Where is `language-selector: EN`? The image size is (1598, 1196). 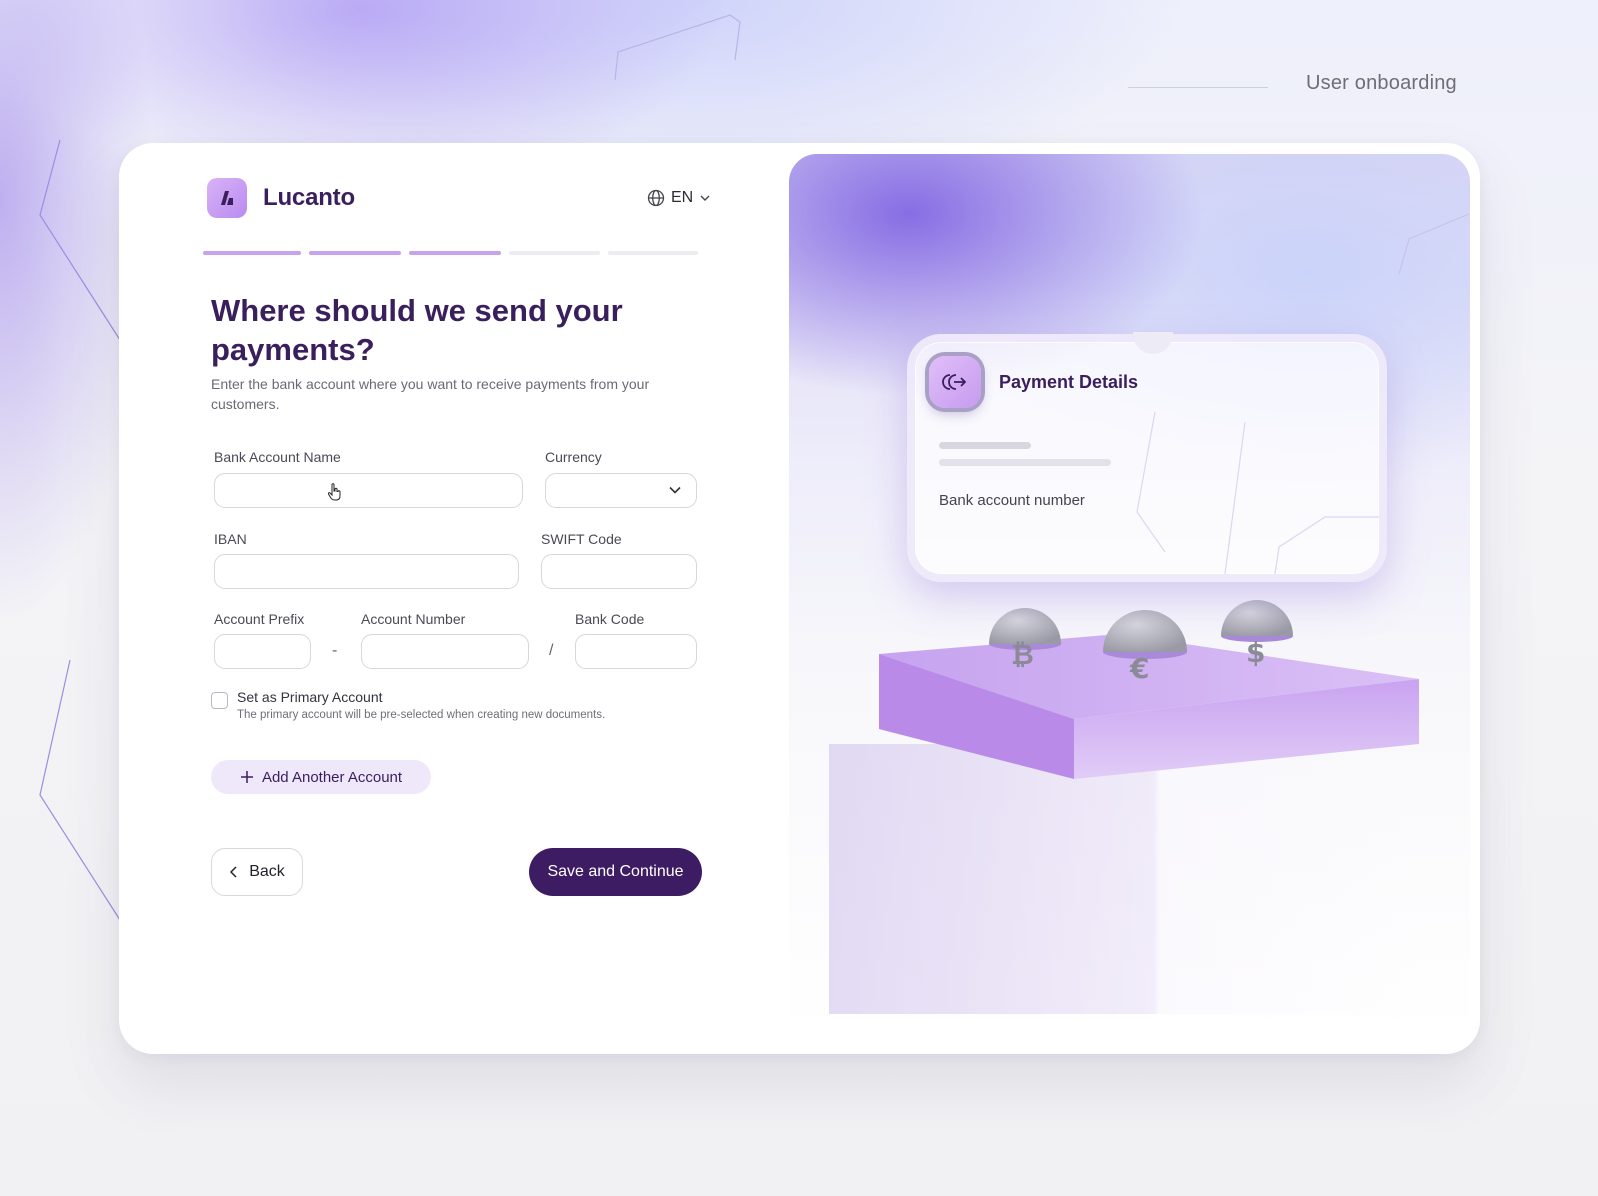
language-selector: EN is located at coordinates (679, 198).